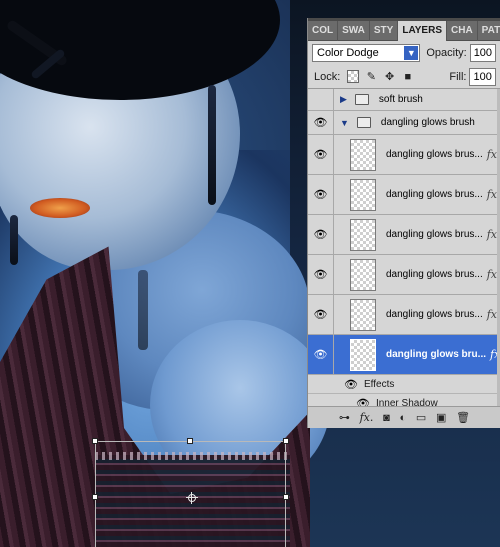 Image resolution: width=500 pixels, height=547 pixels. Describe the element at coordinates (389, 76) in the screenshot. I see `lock-move-icon: ✥` at that location.